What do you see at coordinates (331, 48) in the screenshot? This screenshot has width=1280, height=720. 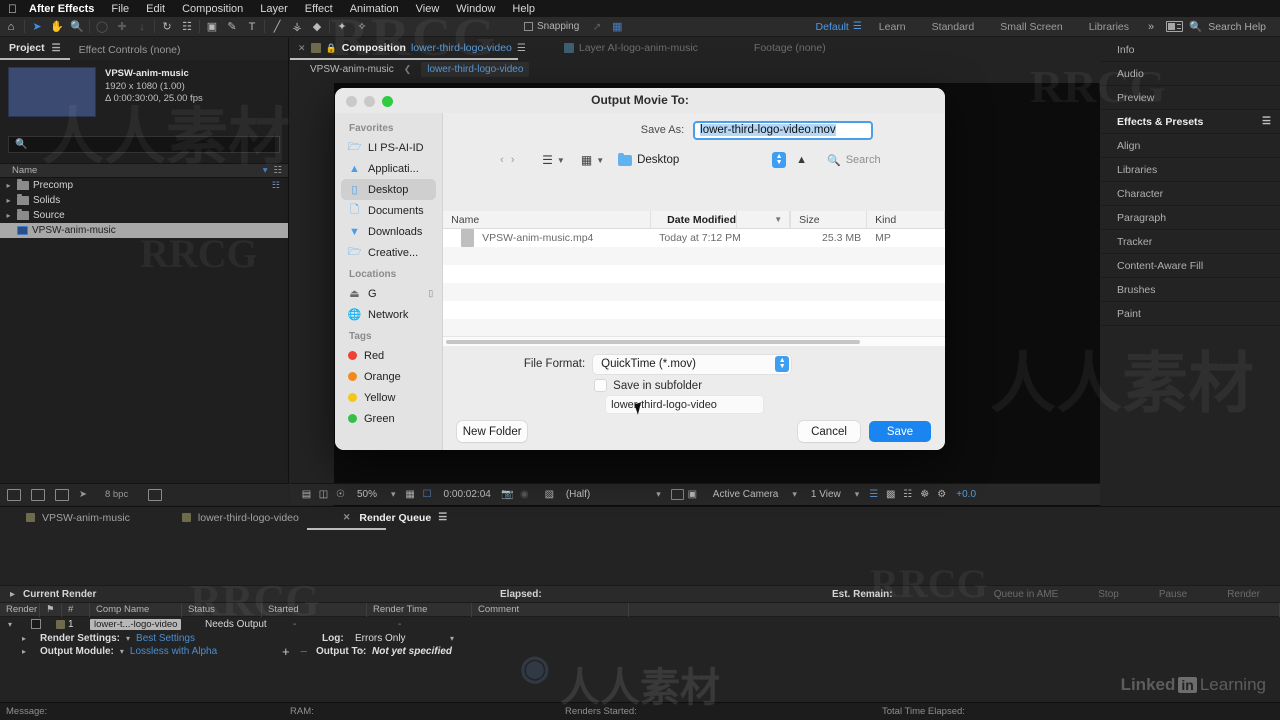 I see `lock-icon: 🔒` at bounding box center [331, 48].